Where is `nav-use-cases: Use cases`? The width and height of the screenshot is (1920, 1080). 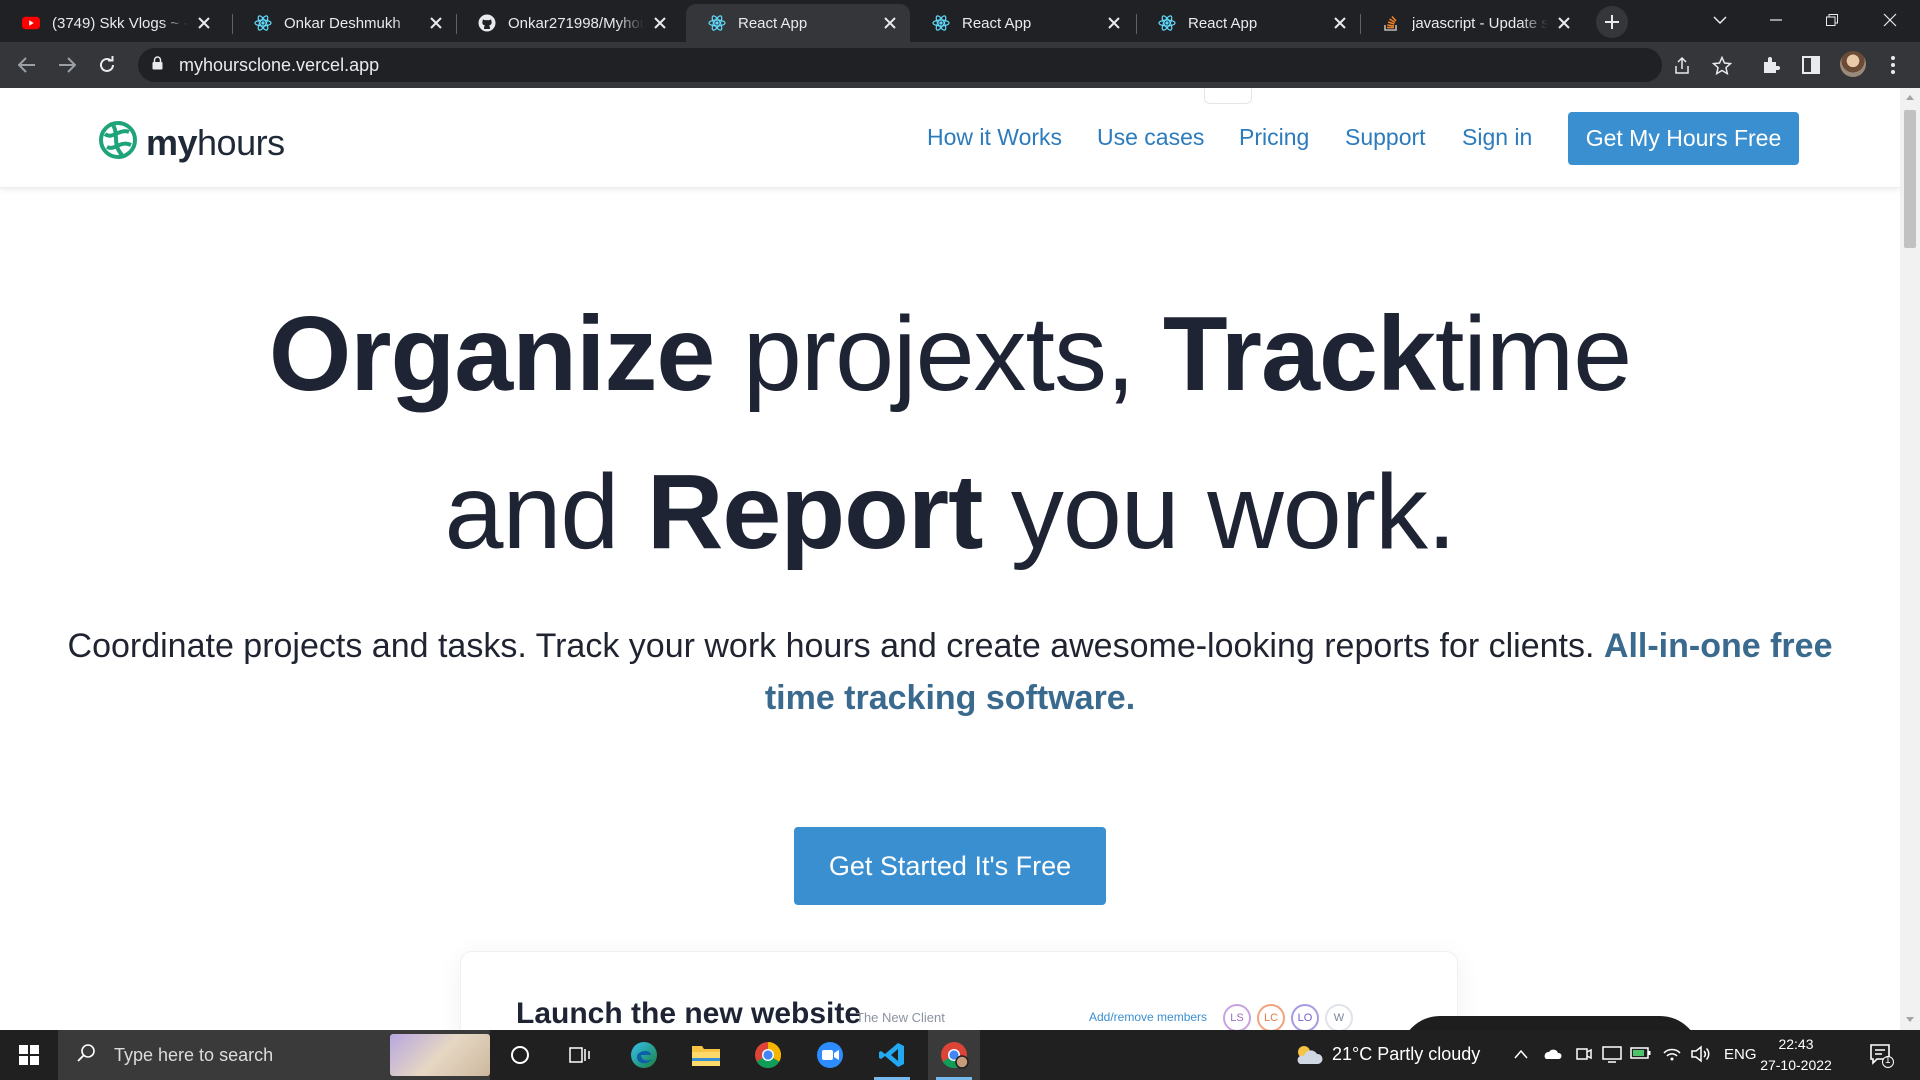 nav-use-cases: Use cases is located at coordinates (1150, 137).